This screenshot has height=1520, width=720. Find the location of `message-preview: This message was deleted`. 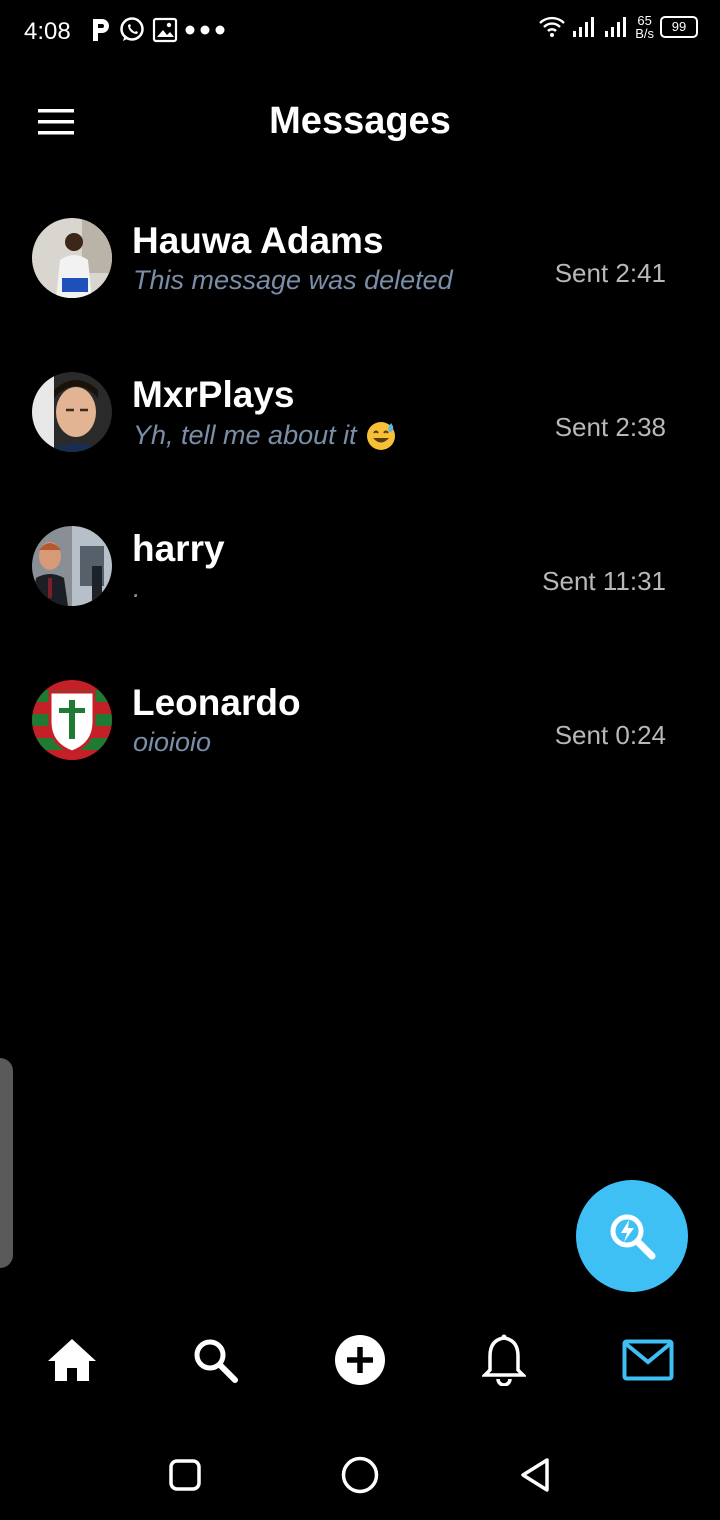

message-preview: This message was deleted is located at coordinates (293, 280).